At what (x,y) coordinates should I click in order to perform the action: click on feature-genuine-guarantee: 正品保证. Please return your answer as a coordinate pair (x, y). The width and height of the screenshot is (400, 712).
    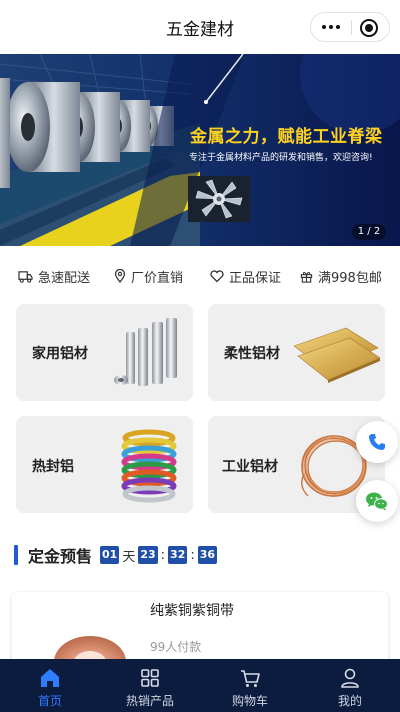
    Looking at the image, I should click on (245, 276).